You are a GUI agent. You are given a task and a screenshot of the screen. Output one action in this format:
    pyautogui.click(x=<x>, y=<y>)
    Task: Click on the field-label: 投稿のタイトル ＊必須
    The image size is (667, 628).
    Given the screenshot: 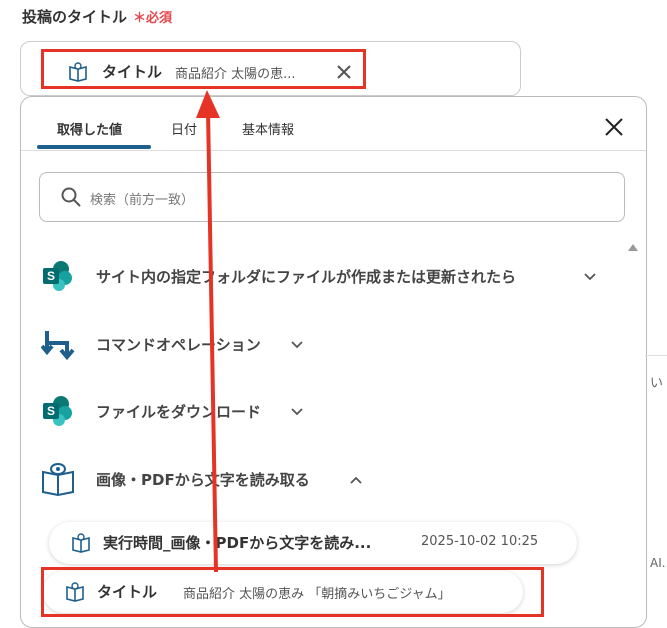 What is the action you would take?
    pyautogui.click(x=97, y=16)
    